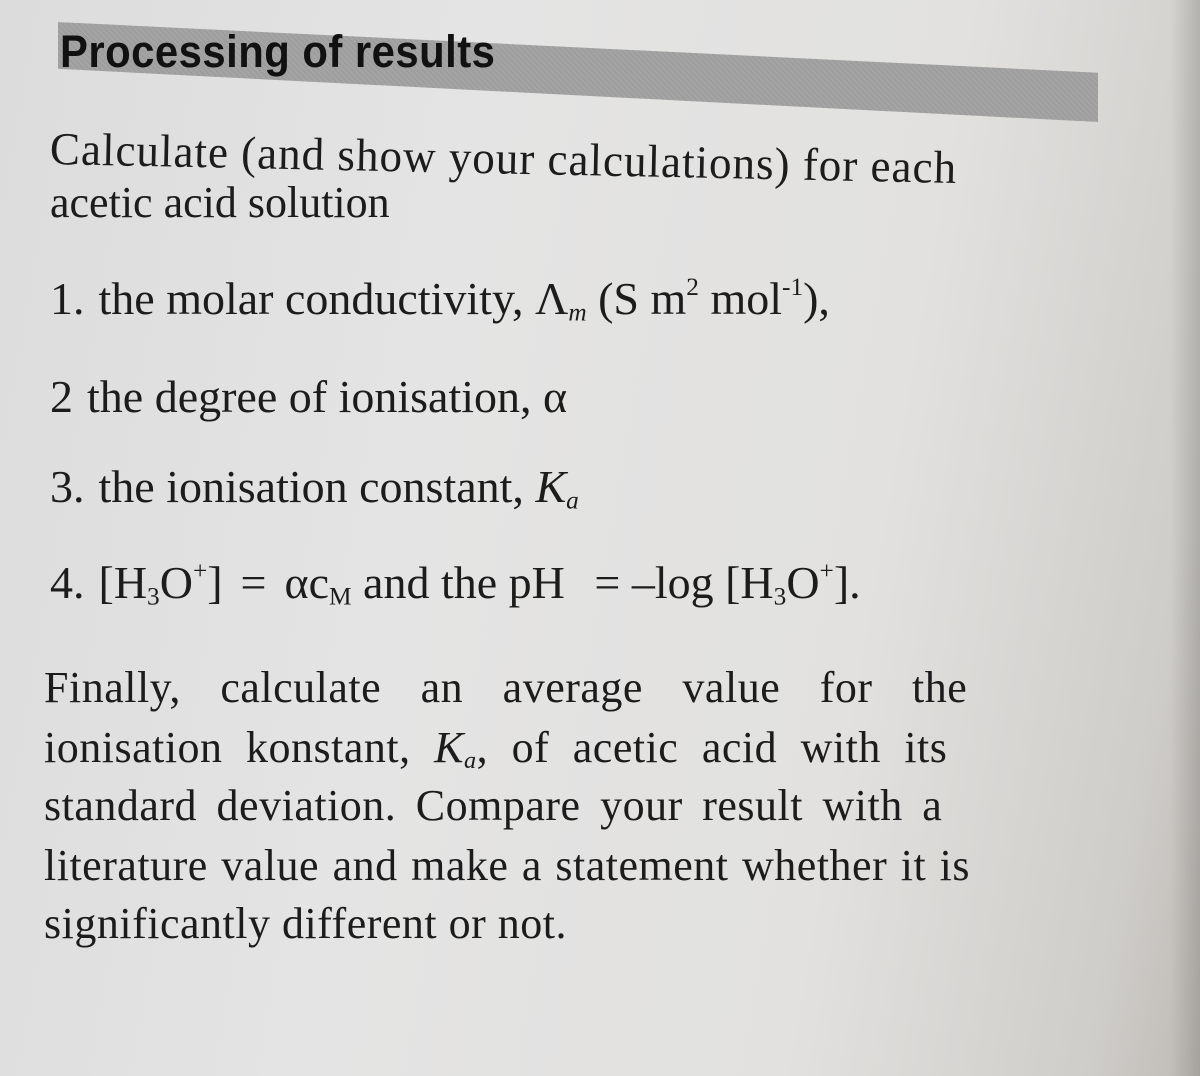 The width and height of the screenshot is (1200, 1076). What do you see at coordinates (317, 486) in the screenshot?
I see `item-text: the ionisation constant,` at bounding box center [317, 486].